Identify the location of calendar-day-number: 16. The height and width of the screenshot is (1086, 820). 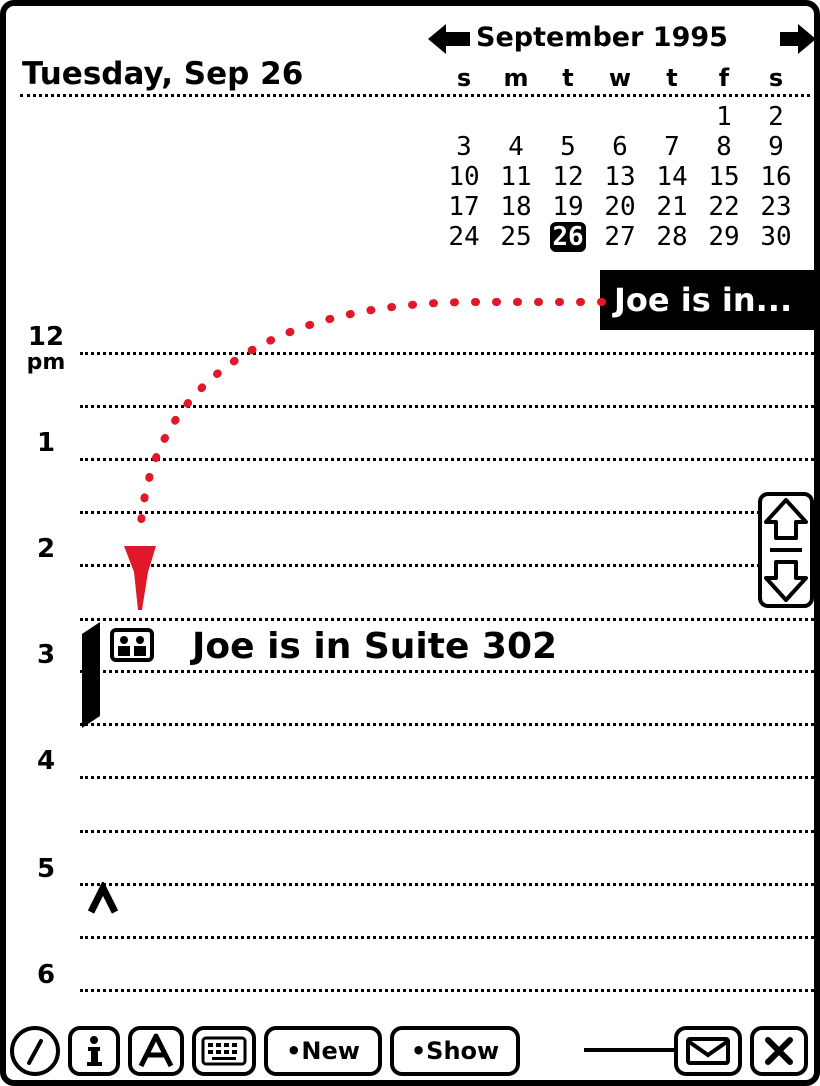
(776, 177).